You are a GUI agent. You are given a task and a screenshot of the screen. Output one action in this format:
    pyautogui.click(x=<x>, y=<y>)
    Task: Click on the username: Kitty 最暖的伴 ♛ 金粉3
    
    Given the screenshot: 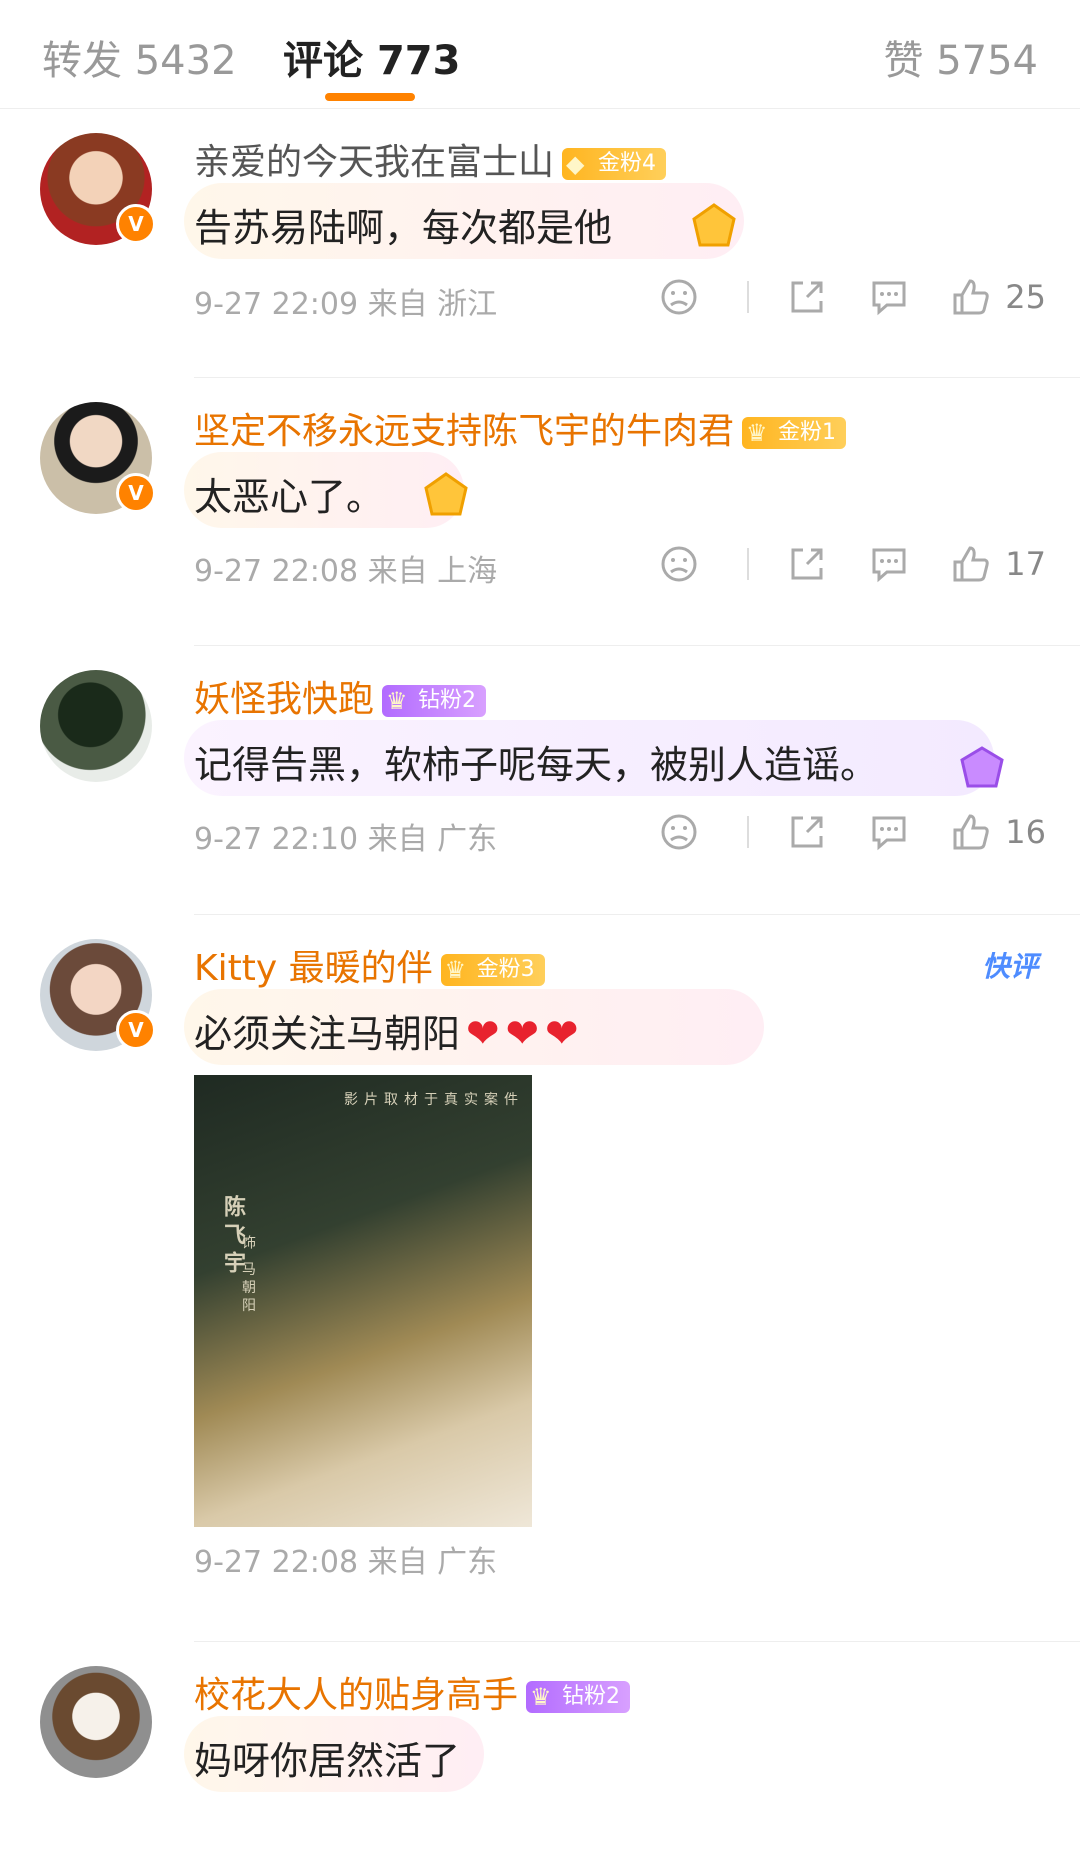 What is the action you would take?
    pyautogui.click(x=369, y=965)
    